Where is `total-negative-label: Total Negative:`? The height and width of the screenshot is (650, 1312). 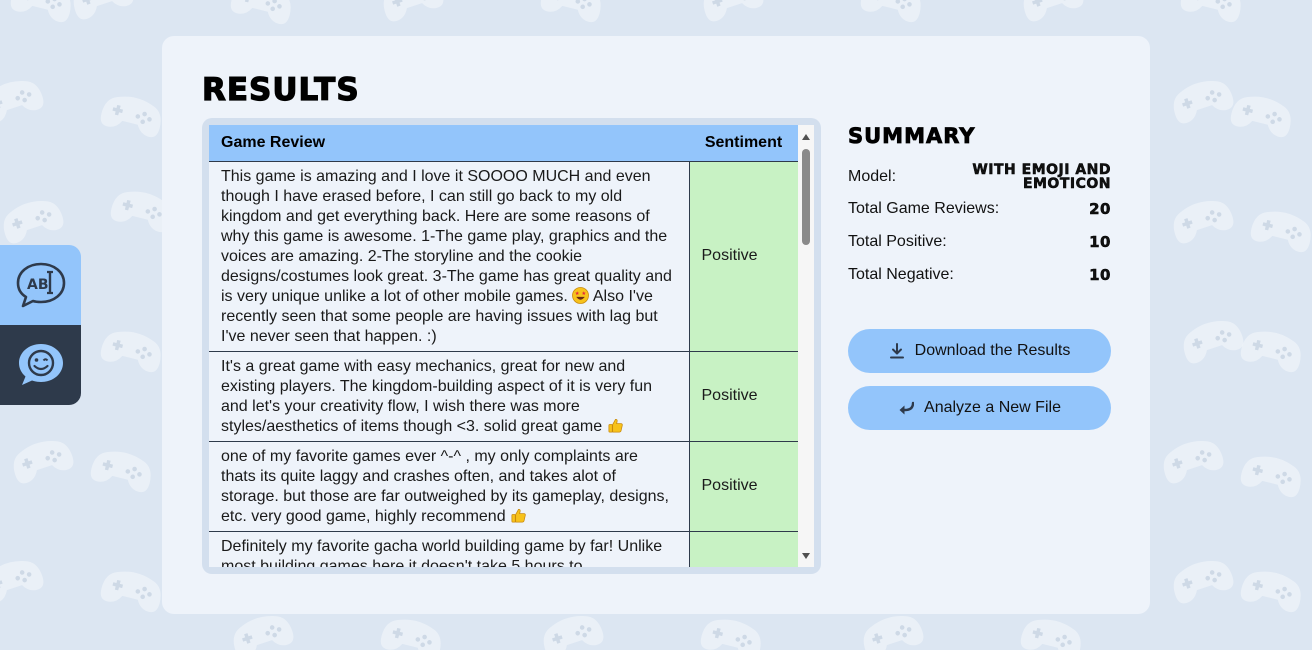
total-negative-label: Total Negative: is located at coordinates (901, 274).